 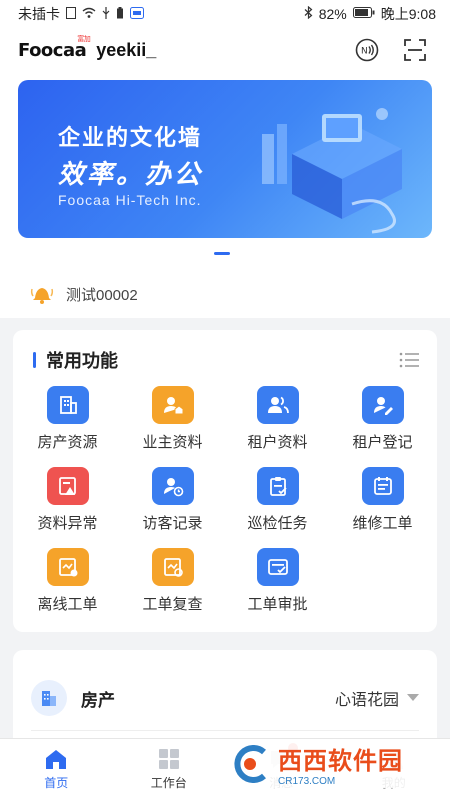 I want to click on notice-text: 测试00002, so click(x=102, y=295).